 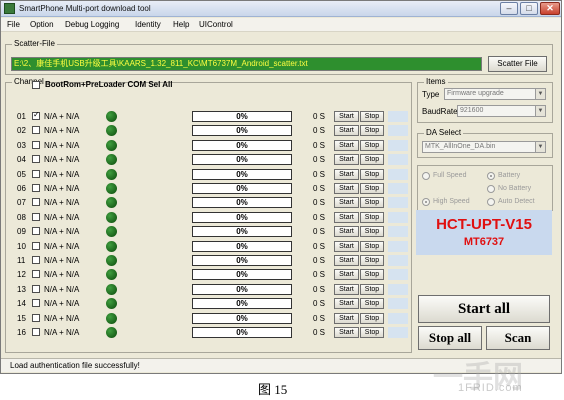 What do you see at coordinates (484, 224) in the screenshot?
I see `tool-version-label: HCT-UPT-V15` at bounding box center [484, 224].